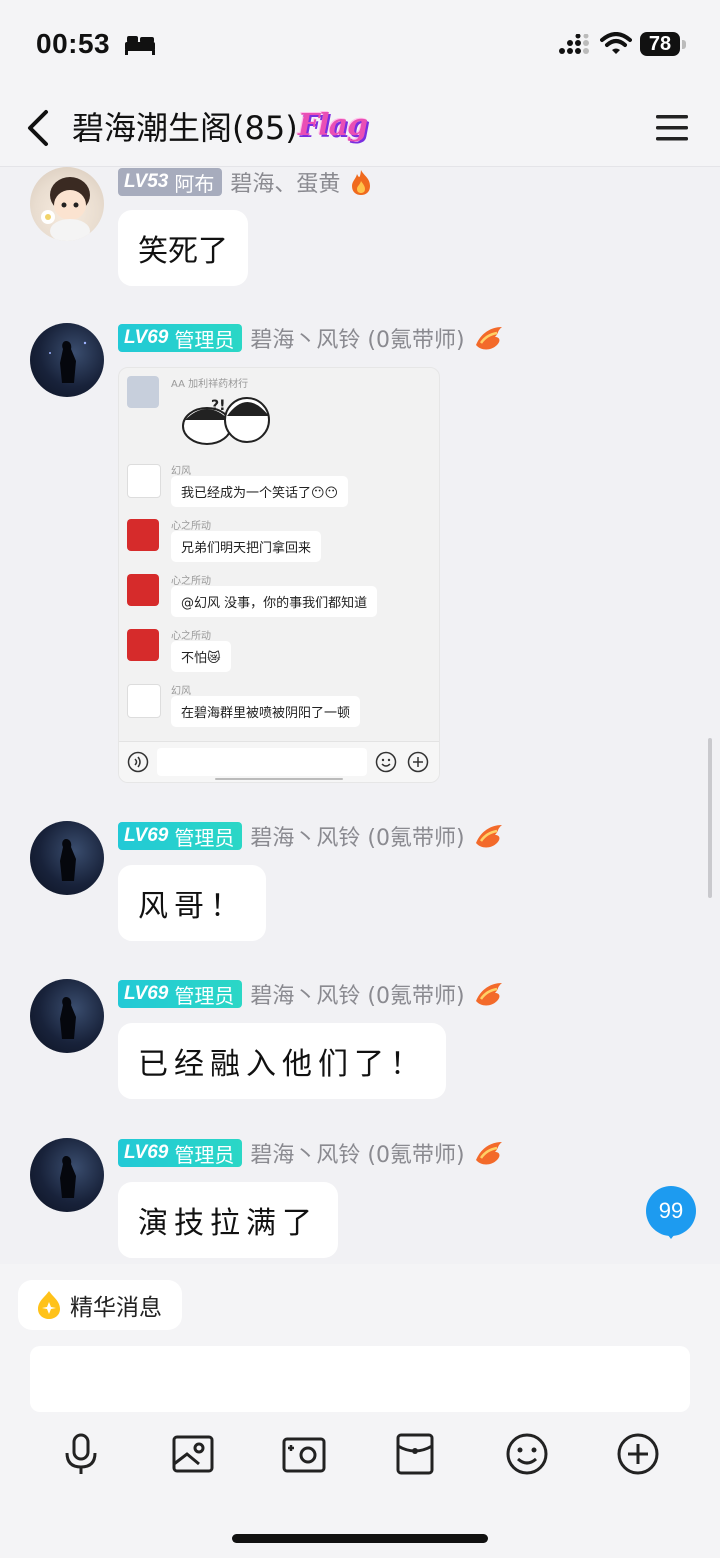 Image resolution: width=720 pixels, height=1558 pixels. What do you see at coordinates (81, 1454) in the screenshot?
I see `microphone-icon` at bounding box center [81, 1454].